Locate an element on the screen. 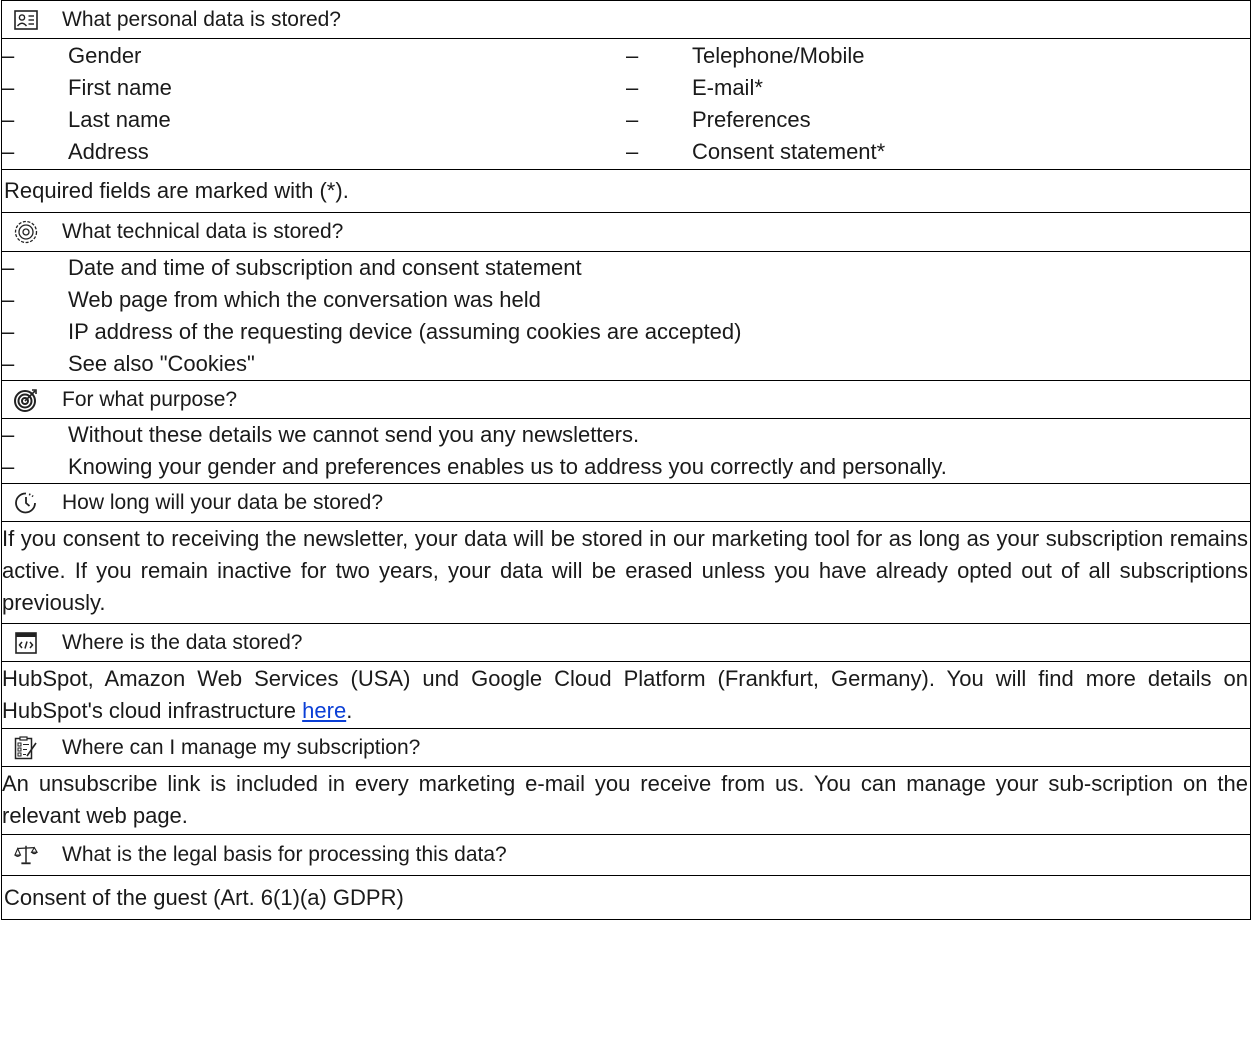  location-text-end: . is located at coordinates (349, 710).